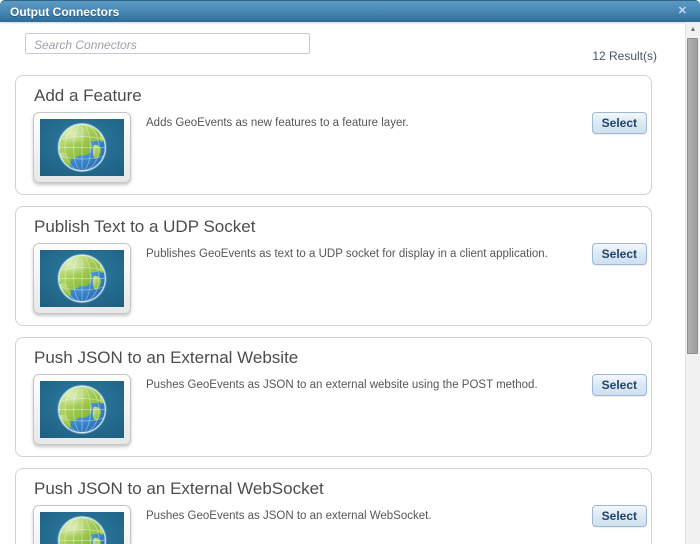  Describe the element at coordinates (179, 488) in the screenshot. I see `connector-title: Push JSON to an External WebSocket` at that location.